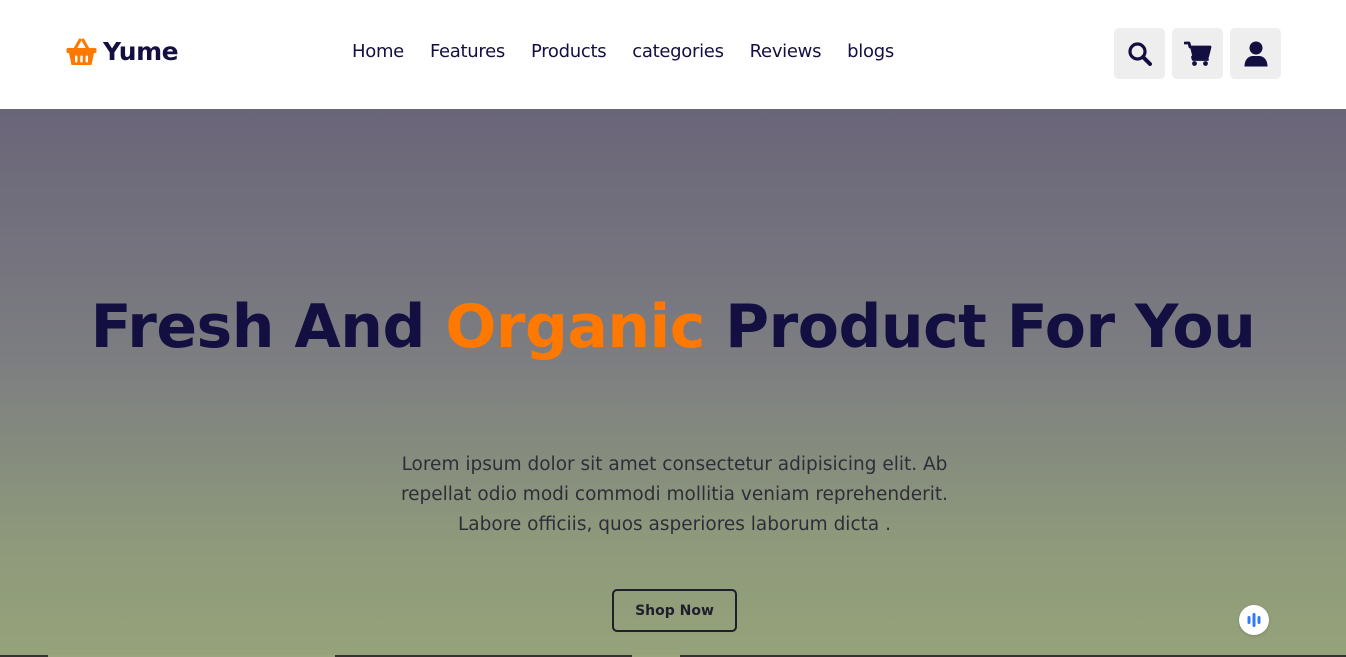 The image size is (1346, 657). I want to click on cart-button, so click(1197, 53).